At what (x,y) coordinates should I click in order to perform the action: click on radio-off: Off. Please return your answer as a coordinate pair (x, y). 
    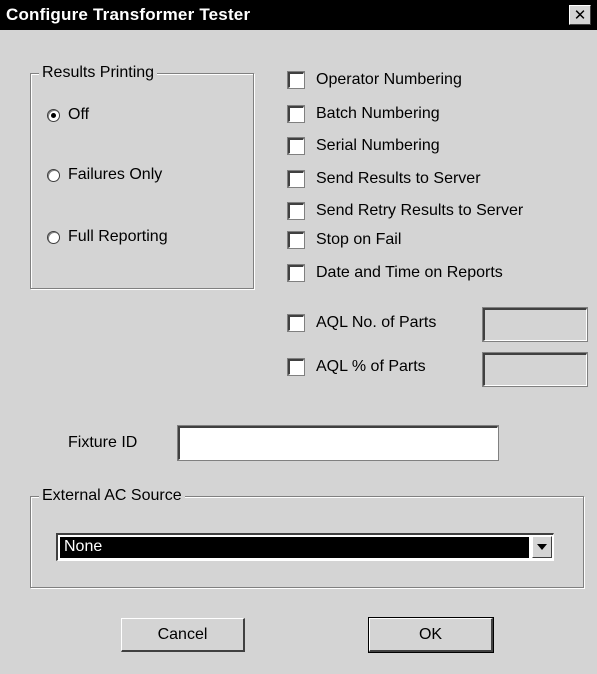
    Looking at the image, I should click on (68, 115).